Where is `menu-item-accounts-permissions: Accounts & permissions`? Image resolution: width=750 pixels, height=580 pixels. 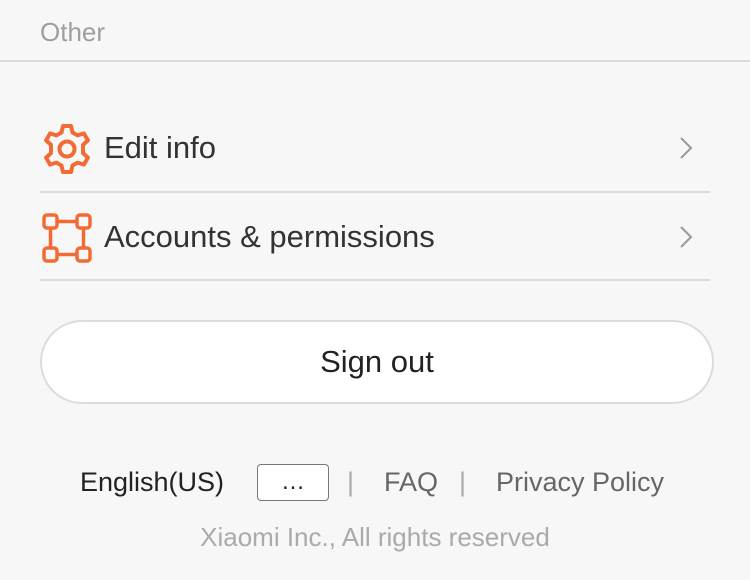
menu-item-accounts-permissions: Accounts & permissions is located at coordinates (375, 237).